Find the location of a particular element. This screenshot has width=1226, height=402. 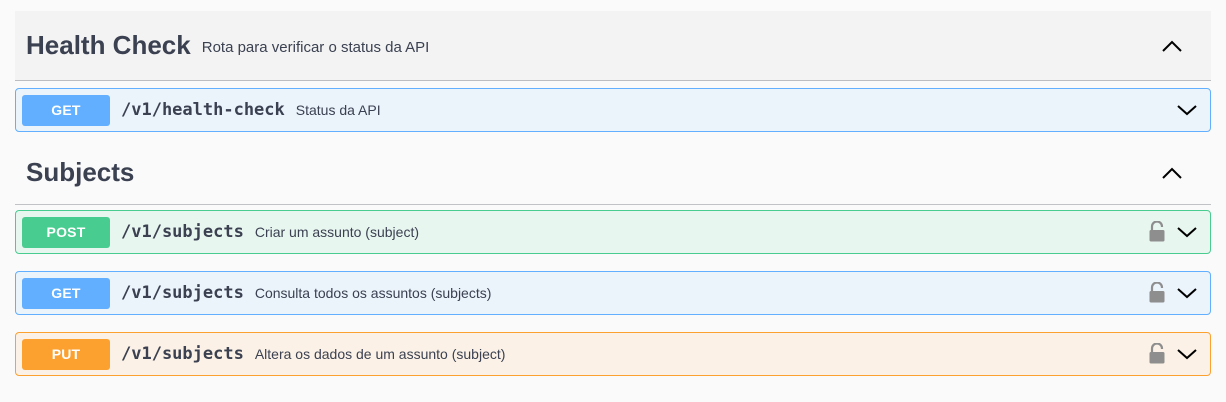

tag-description: Rota para verificar o status da API is located at coordinates (315, 47).